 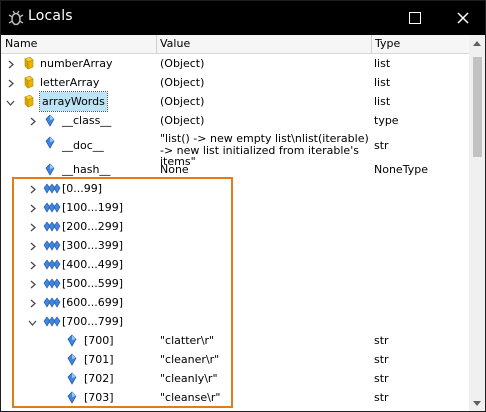 I want to click on tree-row: [100...199], so click(x=235, y=207).